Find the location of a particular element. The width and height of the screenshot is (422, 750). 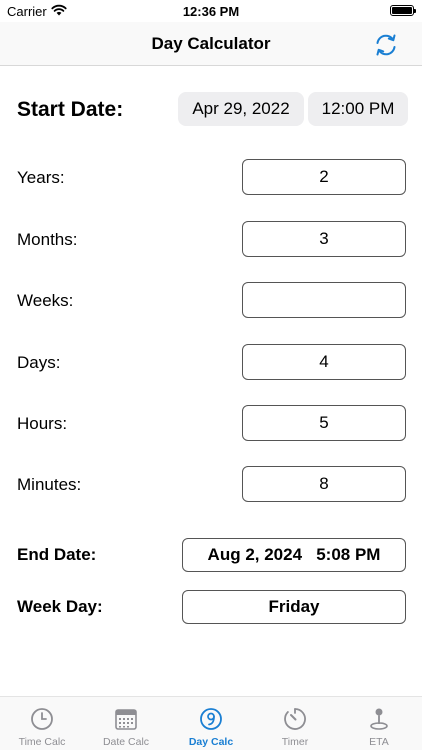

battery-icon is located at coordinates (403, 10).